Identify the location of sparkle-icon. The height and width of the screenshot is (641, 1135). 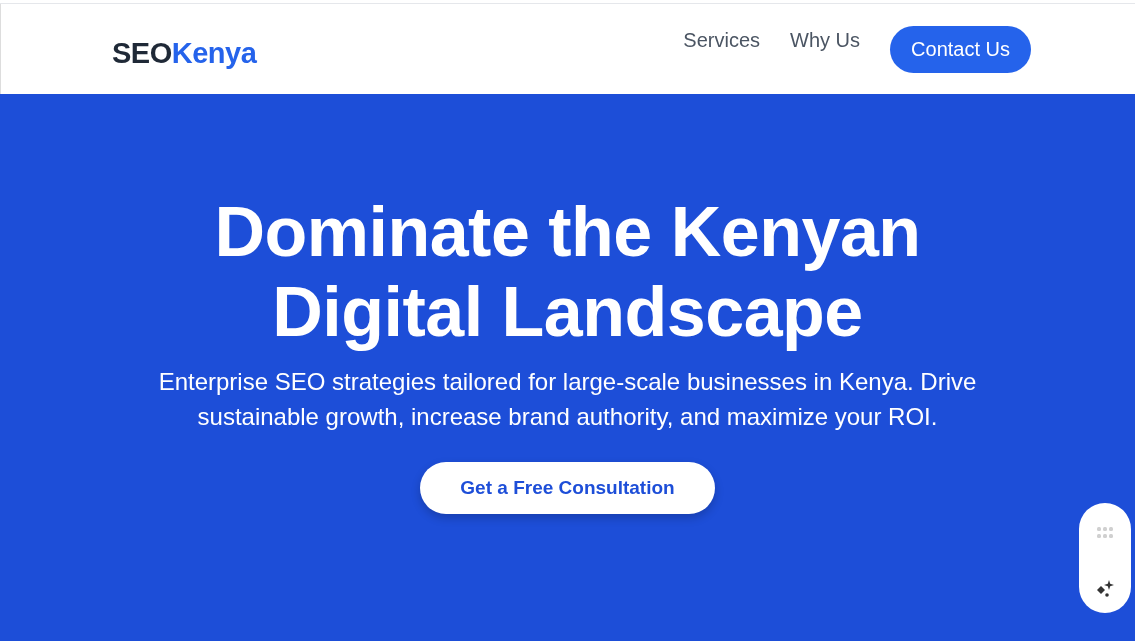
(1105, 589).